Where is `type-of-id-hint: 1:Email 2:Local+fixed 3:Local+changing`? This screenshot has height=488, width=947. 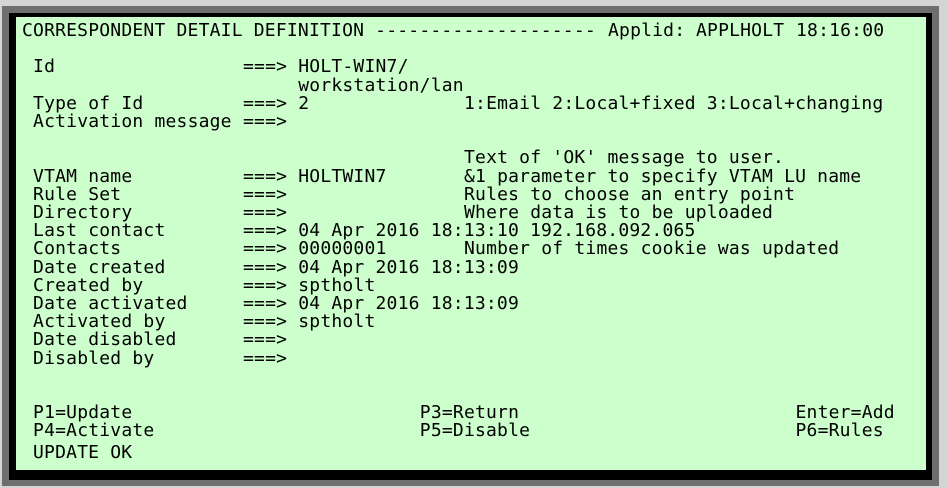
type-of-id-hint: 1:Email 2:Local+fixed 3:Local+changing is located at coordinates (674, 103).